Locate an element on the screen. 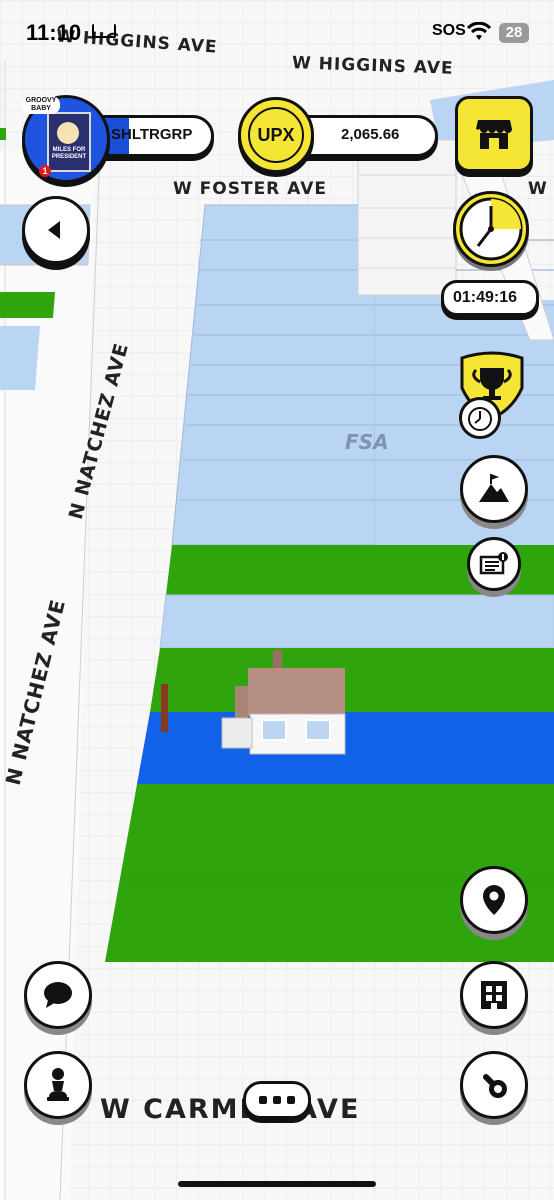 Image resolution: width=554 pixels, height=1200 pixels. upx-label: UPX is located at coordinates (276, 134).